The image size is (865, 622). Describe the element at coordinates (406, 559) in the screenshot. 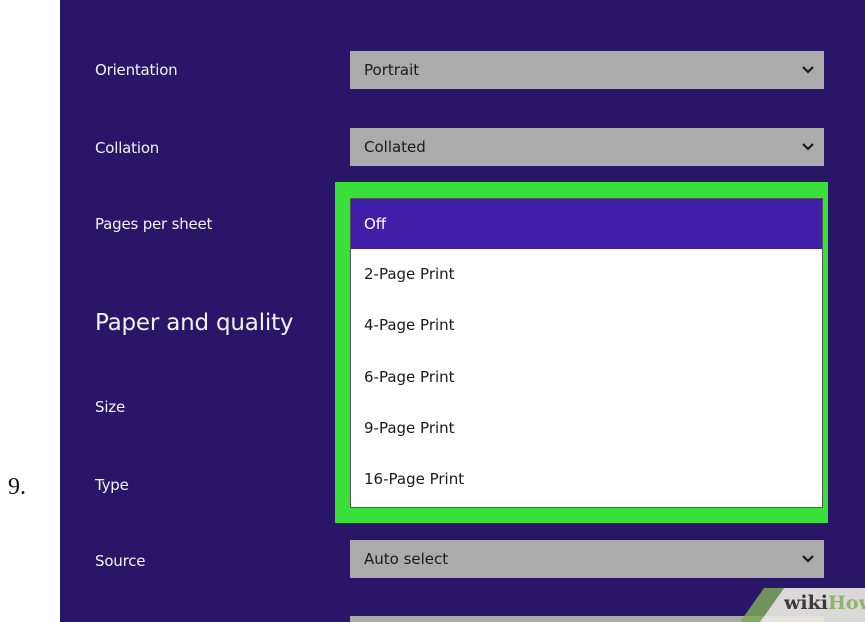

I see `source-value: Auto select` at that location.